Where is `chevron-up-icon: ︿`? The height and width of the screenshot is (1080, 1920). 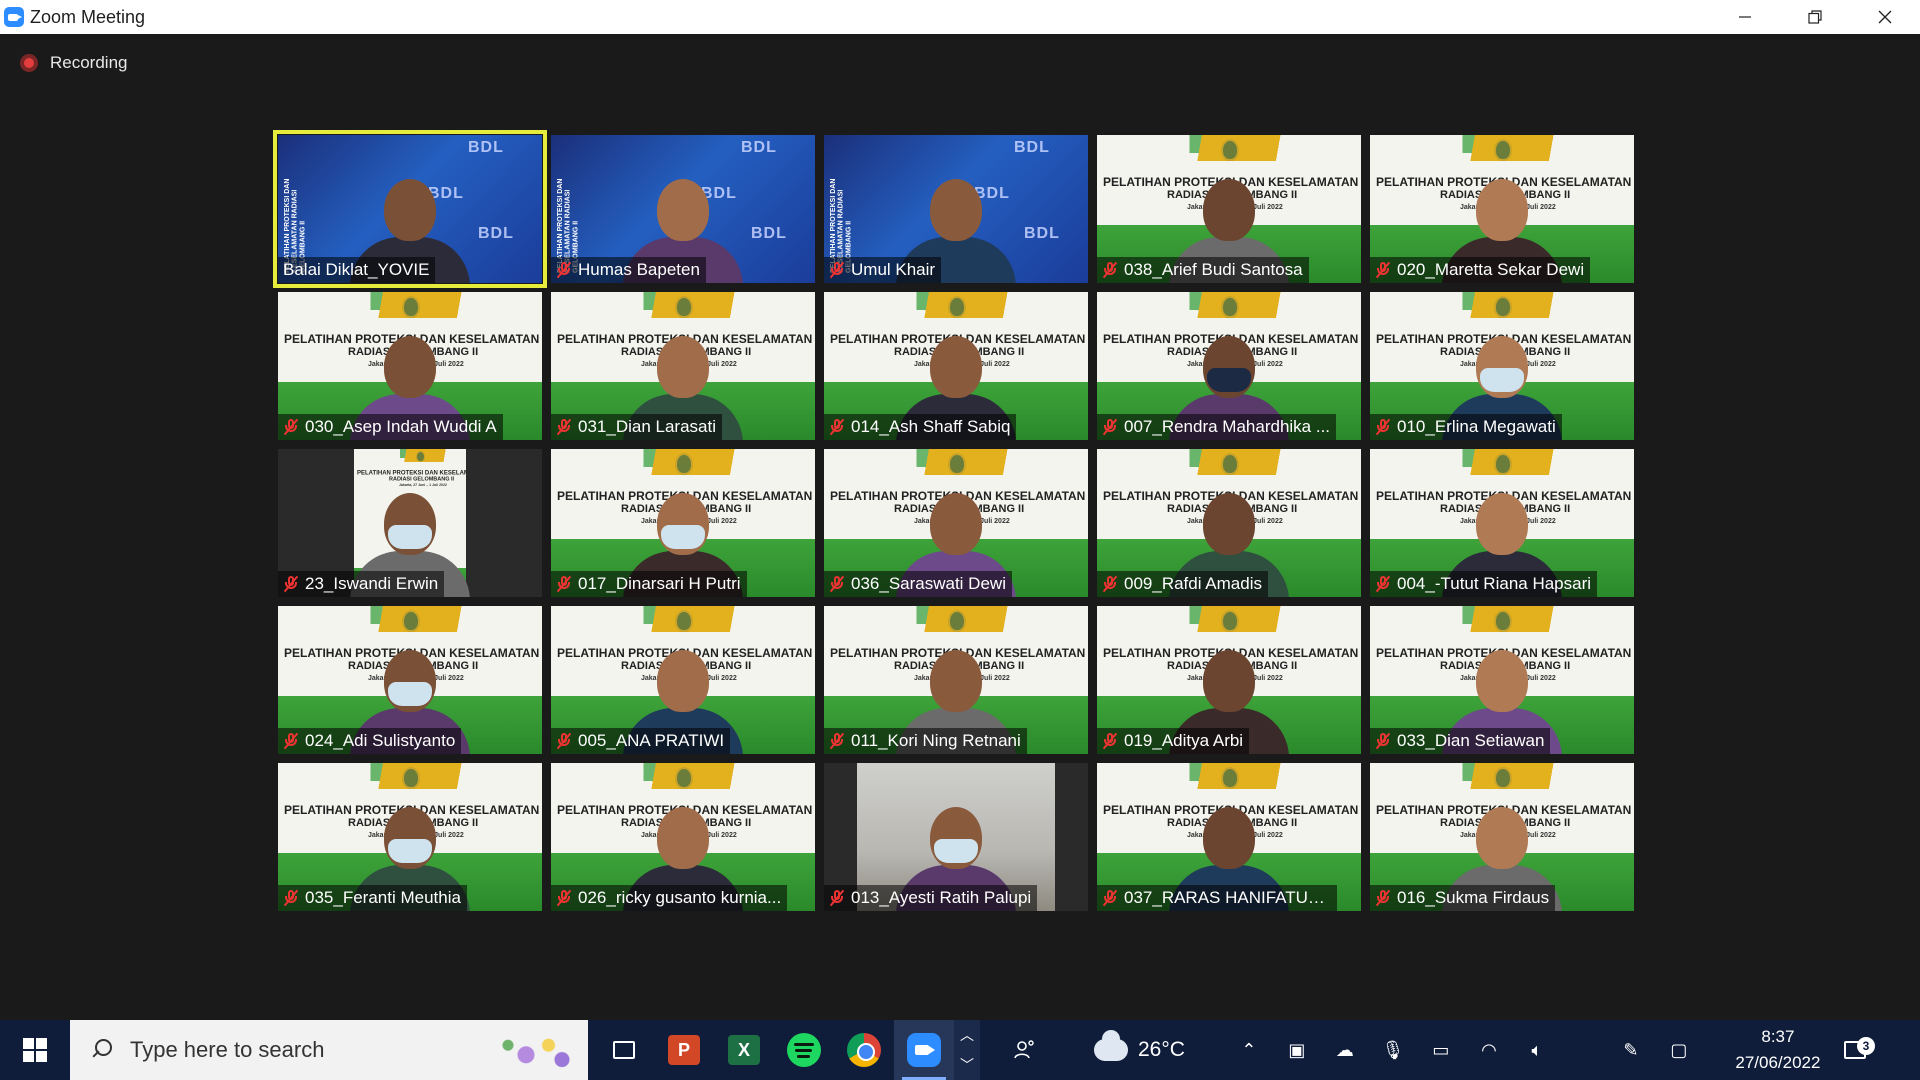 chevron-up-icon: ︿ is located at coordinates (967, 1035).